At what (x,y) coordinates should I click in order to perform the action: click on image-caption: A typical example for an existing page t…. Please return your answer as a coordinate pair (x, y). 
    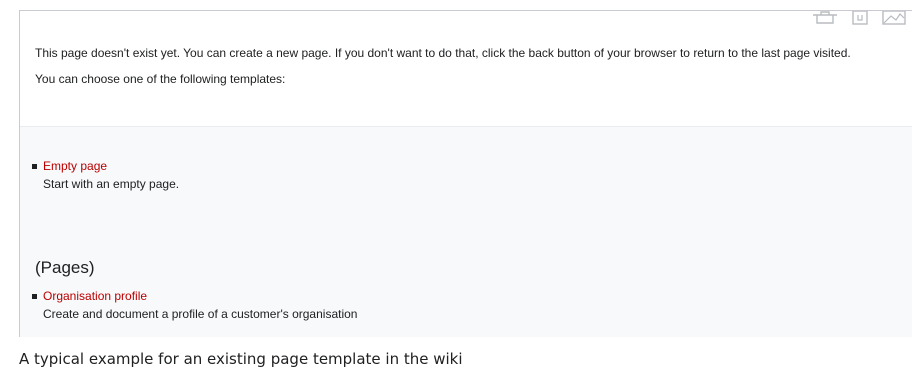
    Looking at the image, I should click on (241, 359).